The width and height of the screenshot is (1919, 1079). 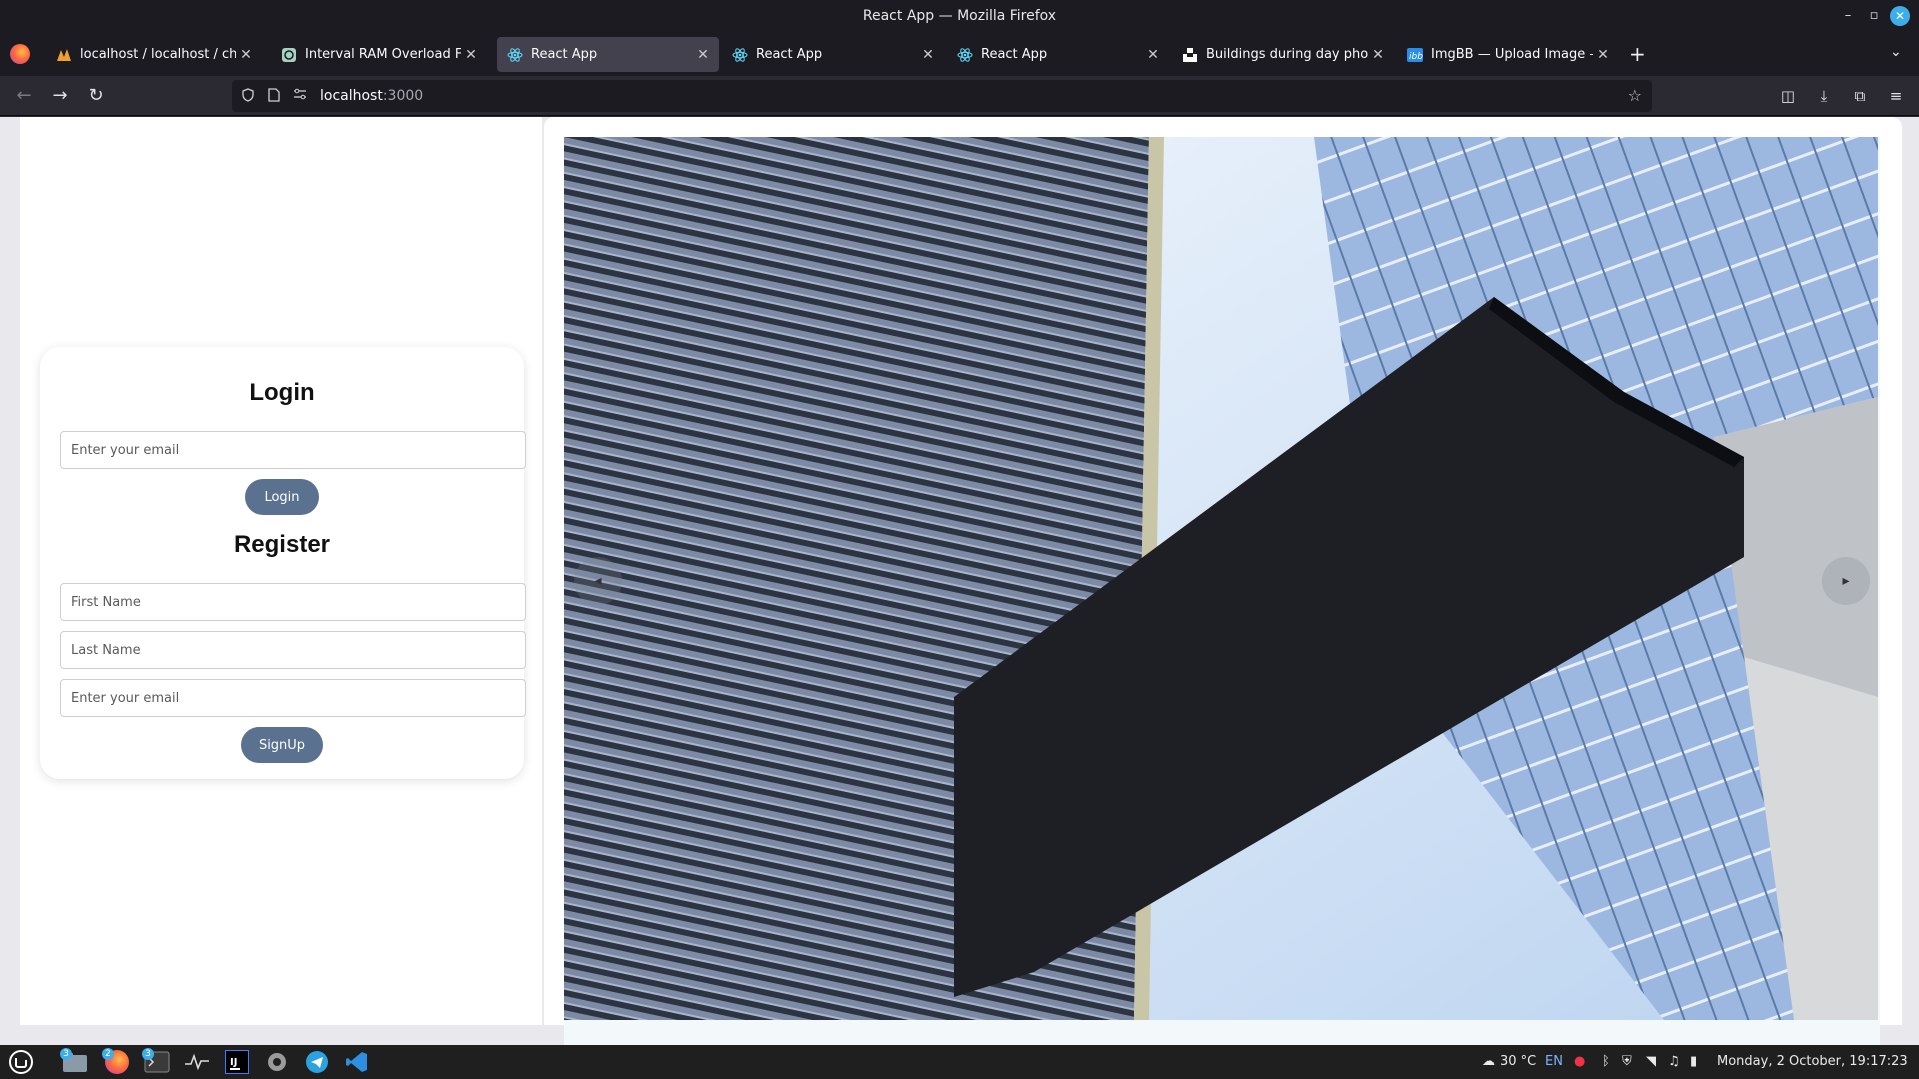 I want to click on weather-icon: ☁, so click(x=1488, y=1061).